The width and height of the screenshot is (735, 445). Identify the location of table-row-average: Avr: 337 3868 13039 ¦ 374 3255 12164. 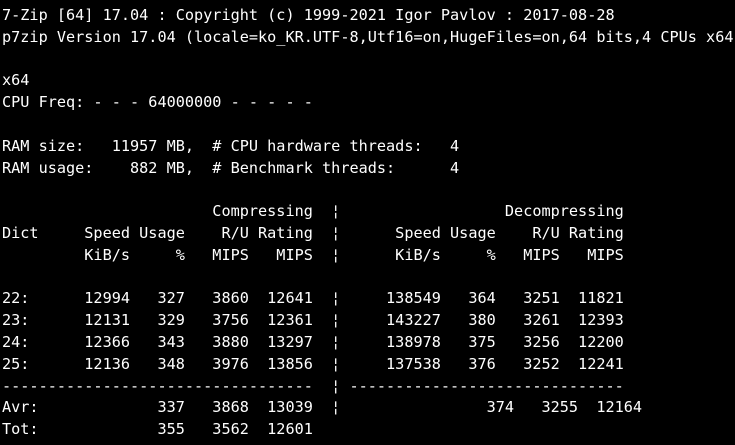
(322, 407).